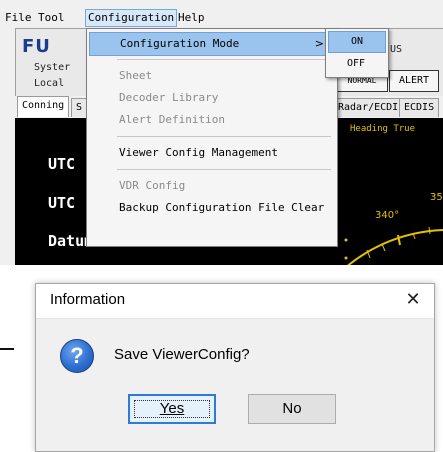  What do you see at coordinates (198, 152) in the screenshot?
I see `menu-item-label: Viewer Config Management` at bounding box center [198, 152].